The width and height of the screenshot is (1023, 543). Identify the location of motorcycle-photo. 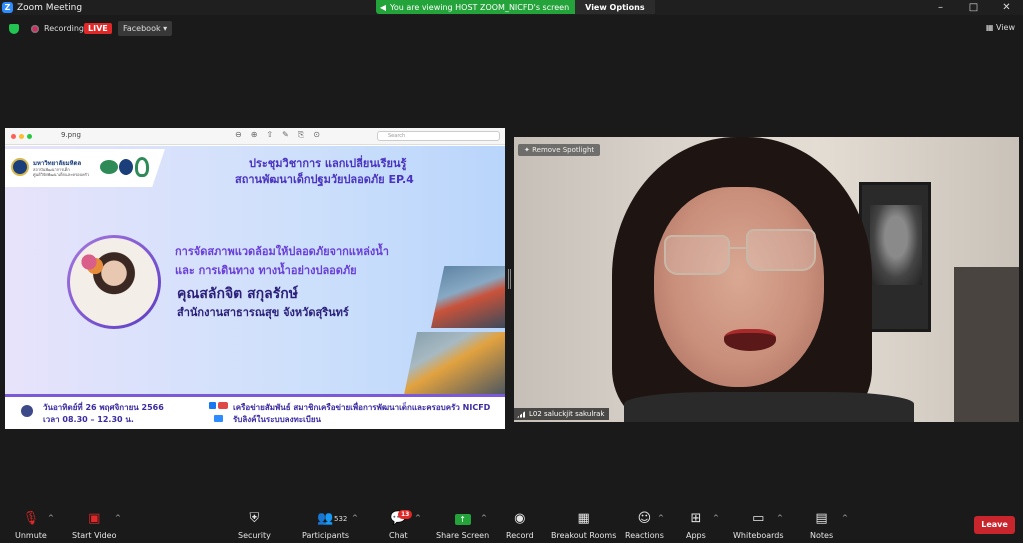
(454, 364).